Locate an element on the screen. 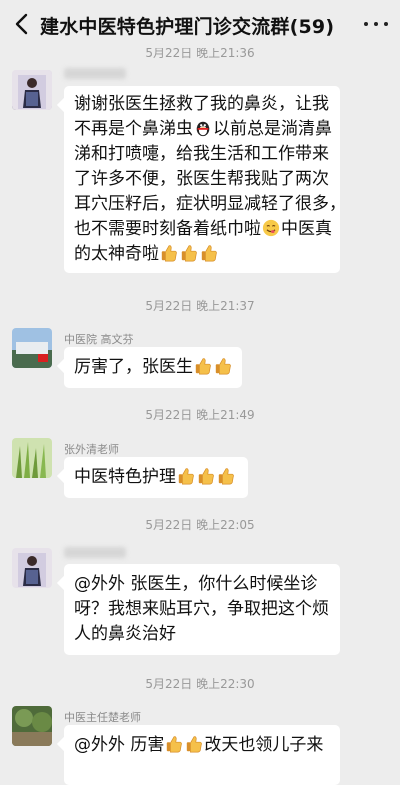 The image size is (400, 785). message-line: 谢谢张医生拯救了我的鼻炎，让我 is located at coordinates (201, 104).